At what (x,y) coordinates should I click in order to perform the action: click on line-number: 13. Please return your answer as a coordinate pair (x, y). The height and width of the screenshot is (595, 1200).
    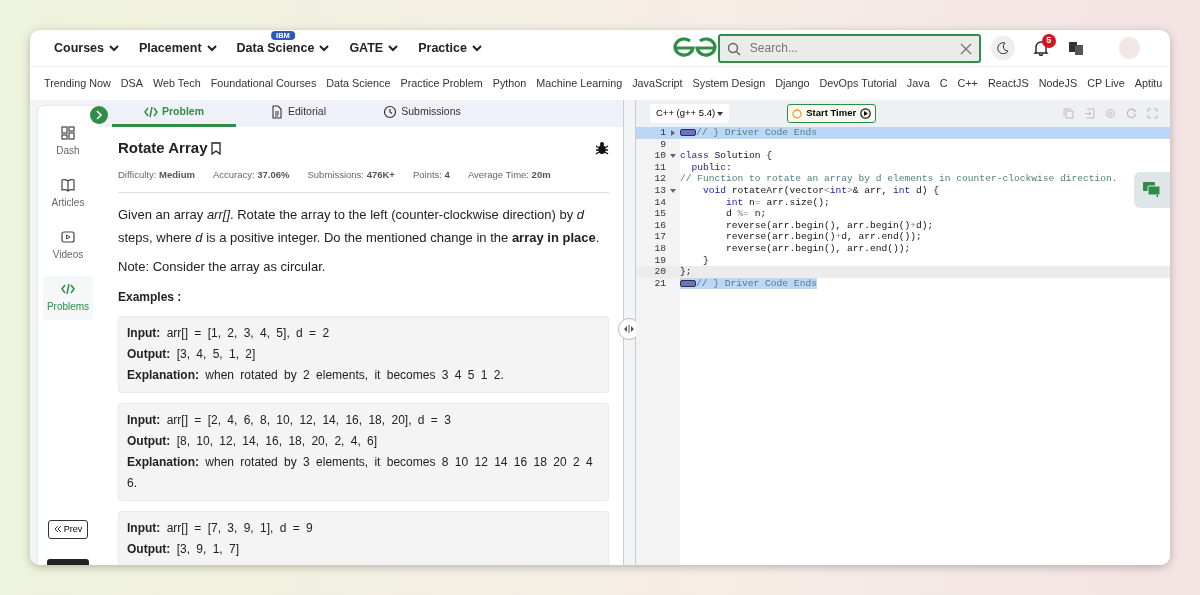
    Looking at the image, I should click on (659, 190).